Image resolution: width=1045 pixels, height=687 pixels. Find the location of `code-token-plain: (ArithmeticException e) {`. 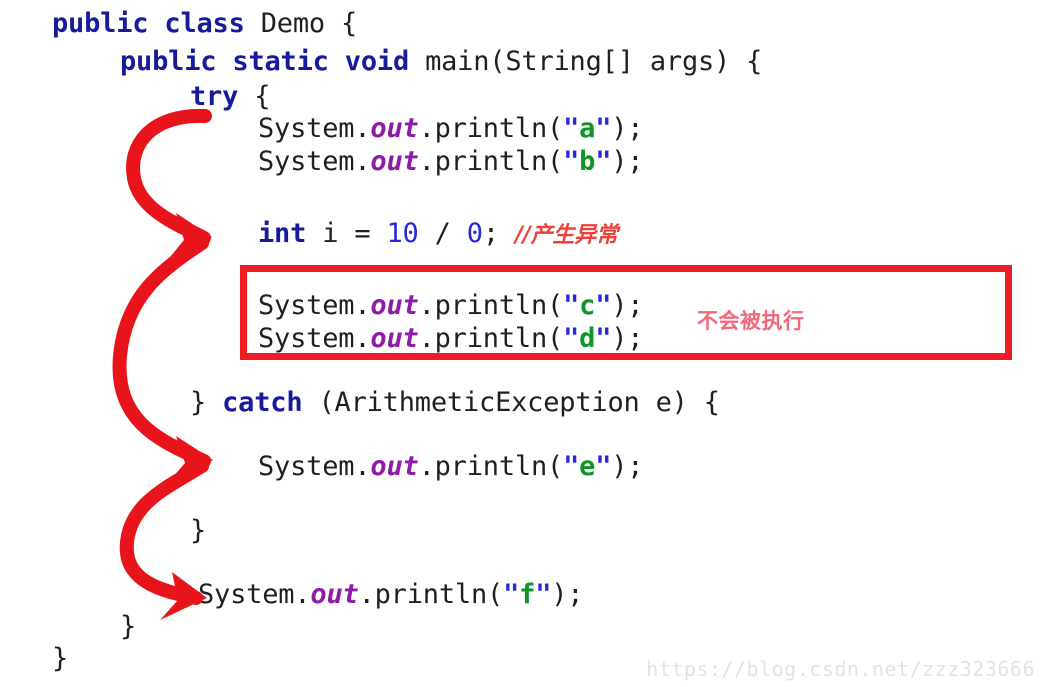

code-token-plain: (ArithmeticException e) { is located at coordinates (511, 402).